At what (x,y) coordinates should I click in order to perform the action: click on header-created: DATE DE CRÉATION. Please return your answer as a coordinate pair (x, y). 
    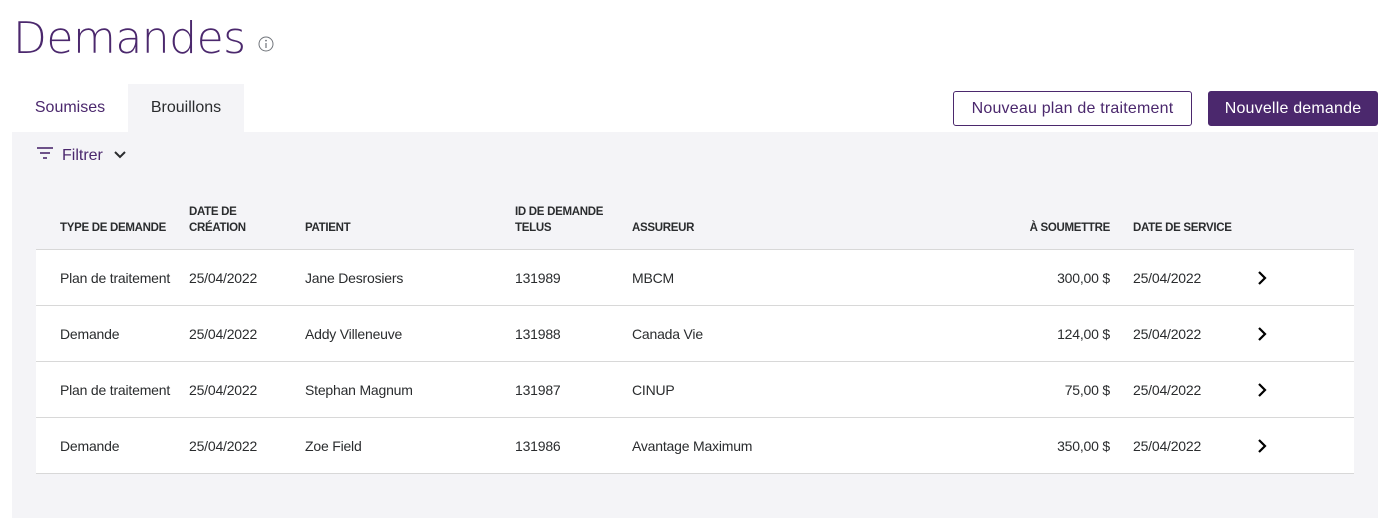
    Looking at the image, I should click on (217, 220).